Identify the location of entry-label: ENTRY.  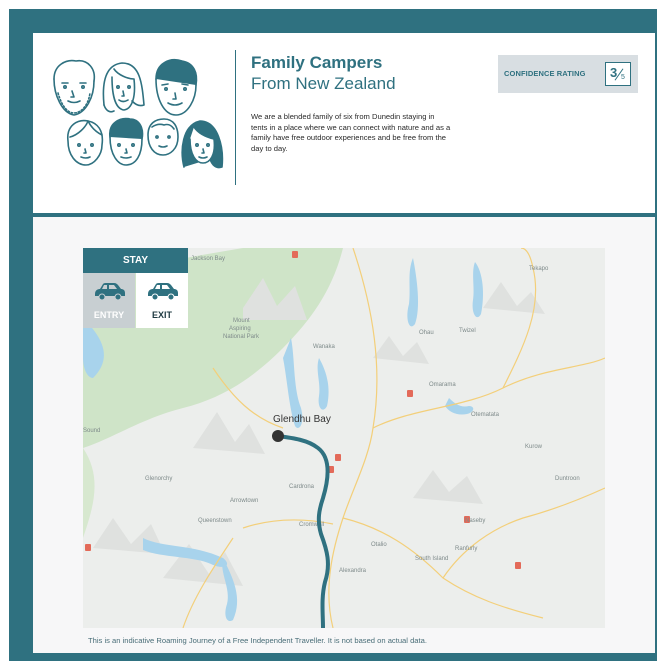
(109, 315).